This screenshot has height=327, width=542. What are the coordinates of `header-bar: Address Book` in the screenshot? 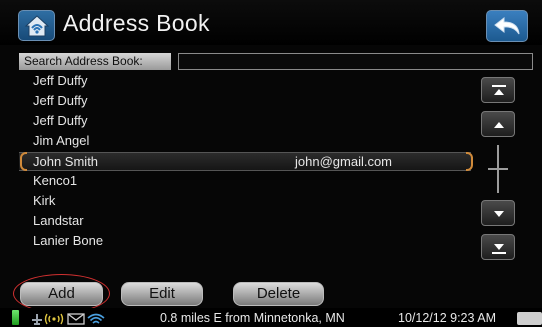 It's located at (271, 22).